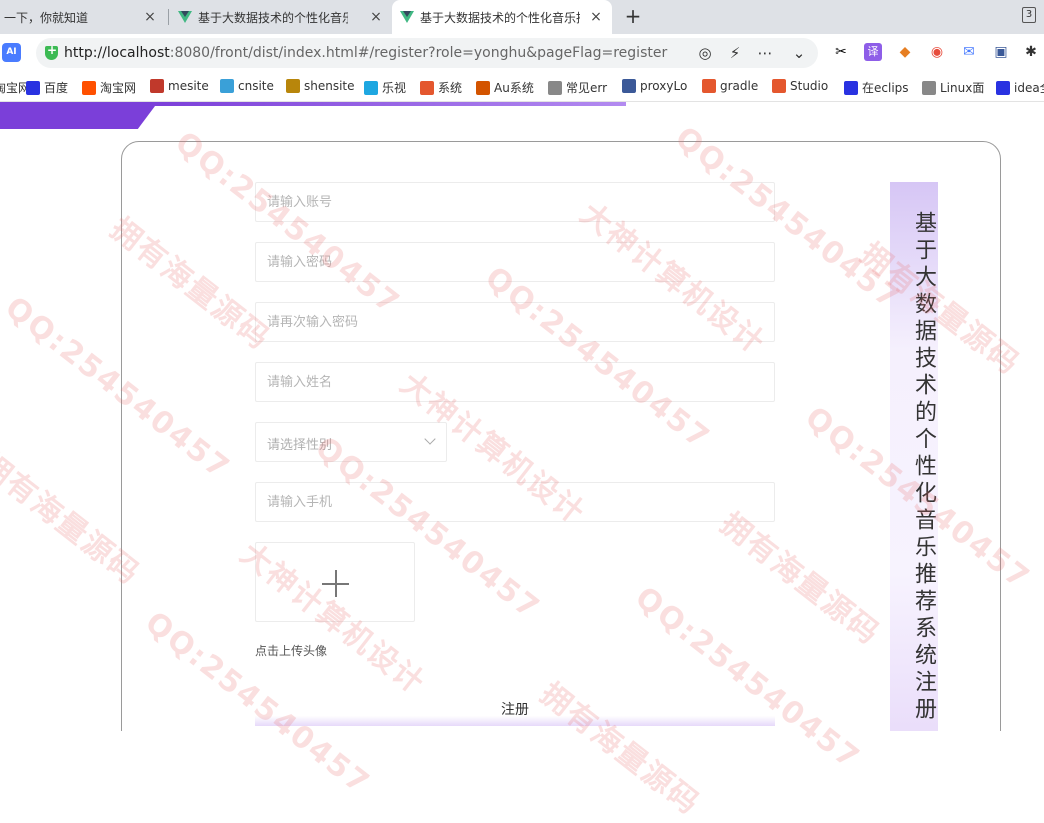  I want to click on phone-input, so click(515, 502).